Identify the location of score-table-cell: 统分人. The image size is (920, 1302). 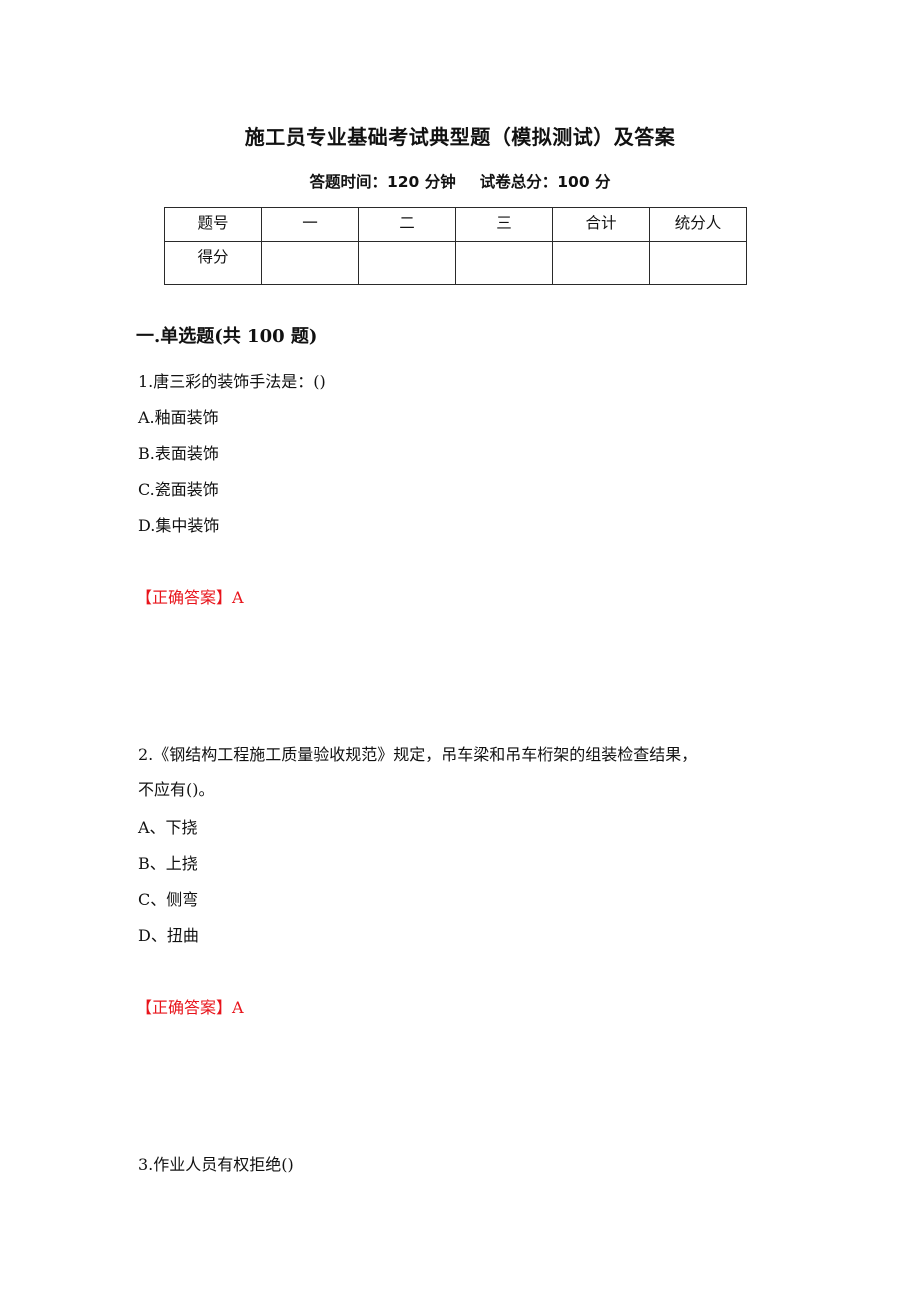
(698, 224).